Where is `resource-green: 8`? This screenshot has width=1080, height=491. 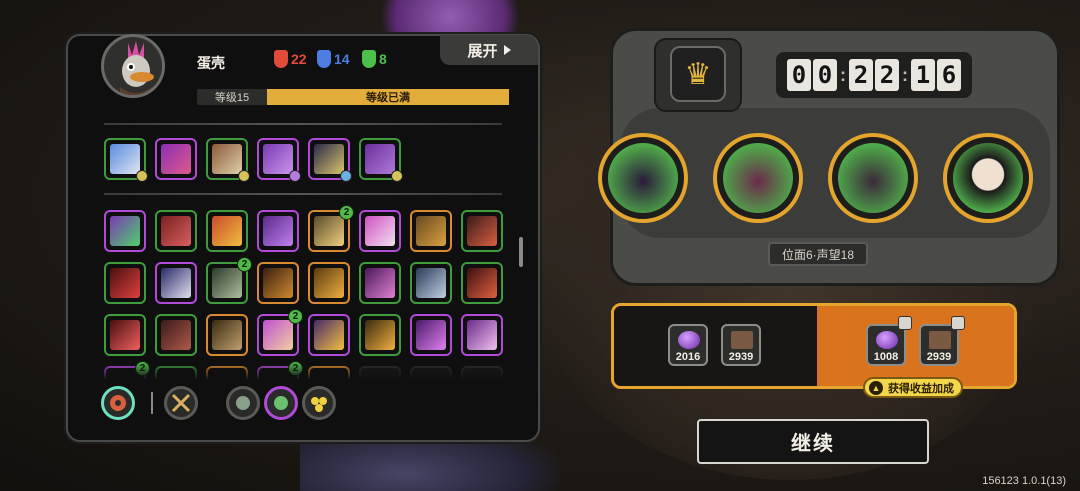 resource-green: 8 is located at coordinates (374, 59).